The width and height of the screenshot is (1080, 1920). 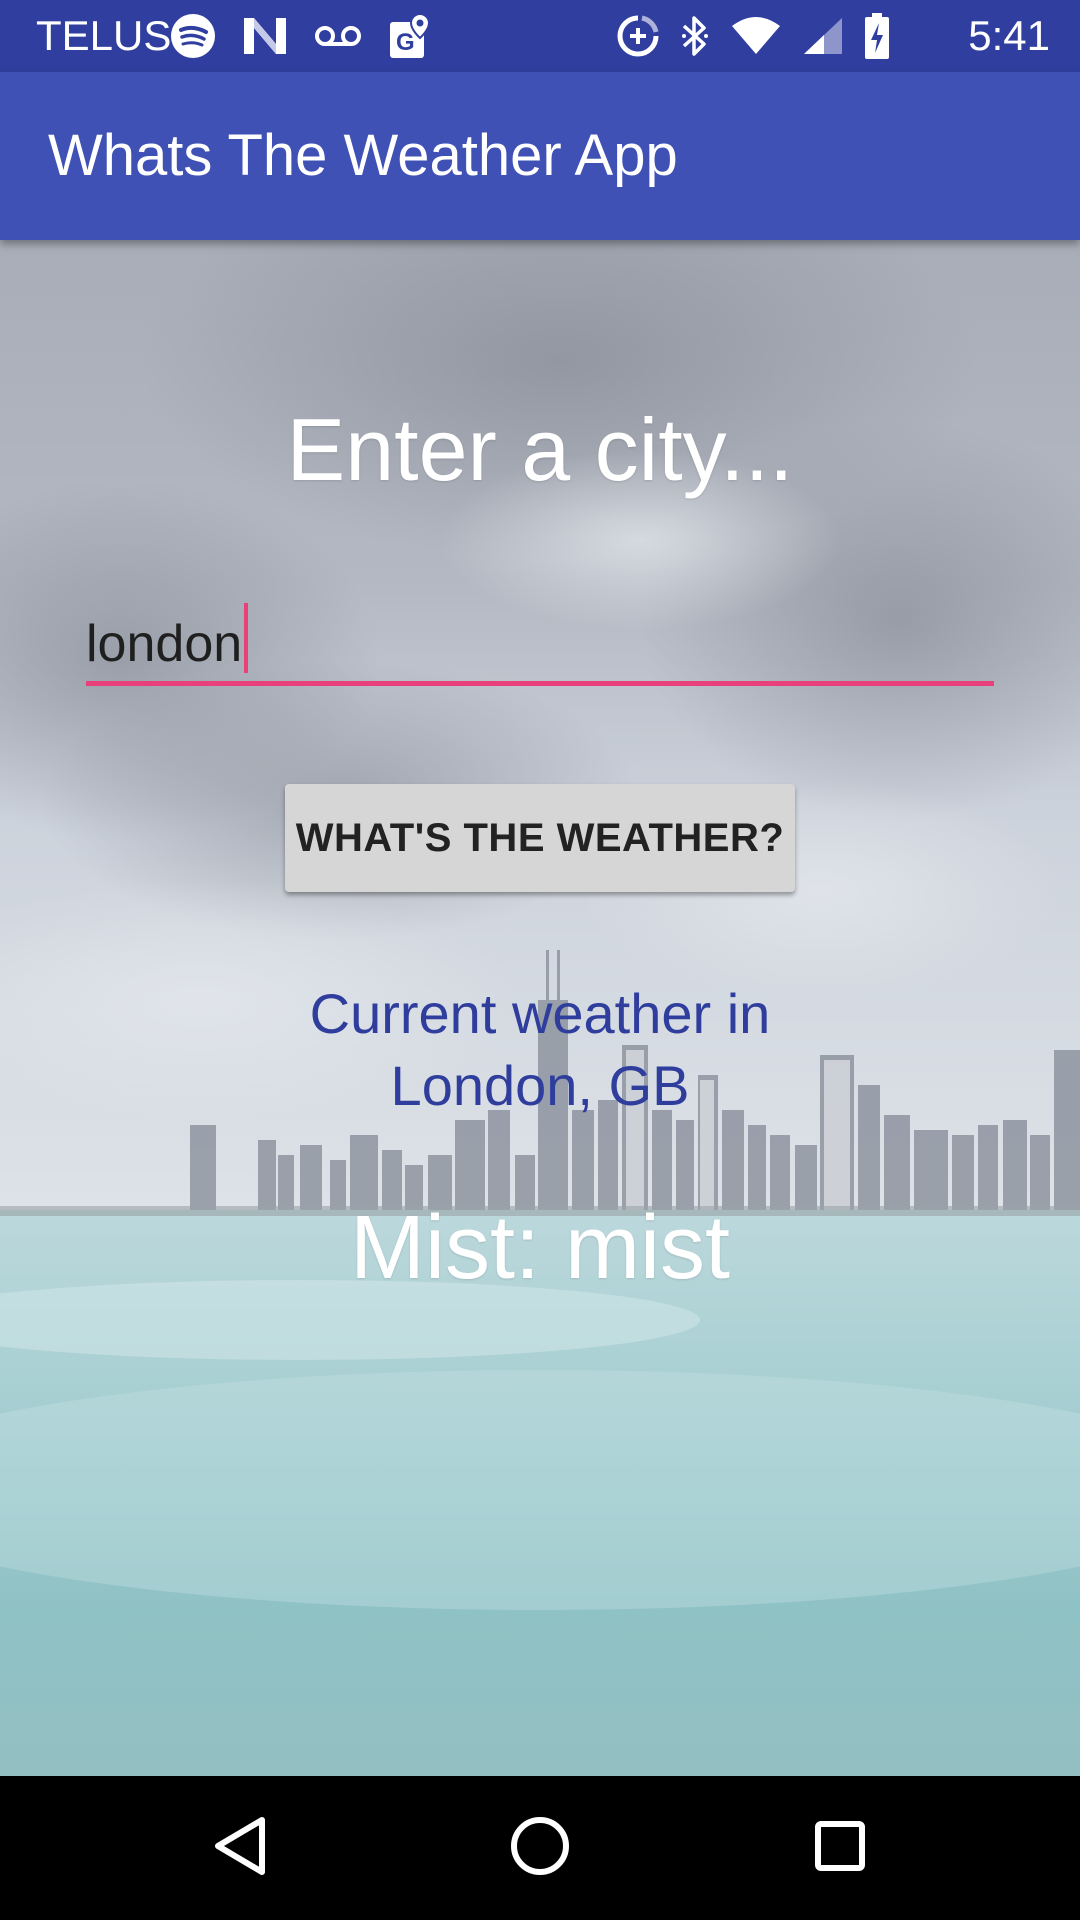 What do you see at coordinates (540, 1085) in the screenshot?
I see `result-heading-line2: London, GB` at bounding box center [540, 1085].